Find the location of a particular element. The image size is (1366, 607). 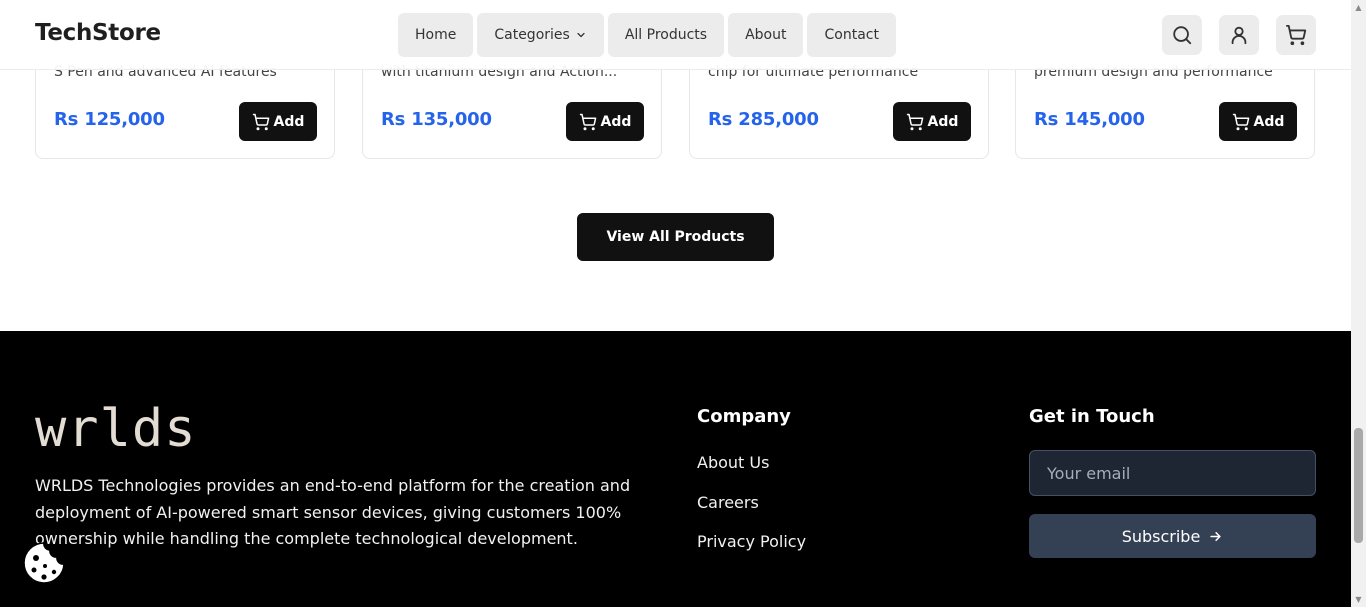

nav-all-products: All Products is located at coordinates (666, 35).